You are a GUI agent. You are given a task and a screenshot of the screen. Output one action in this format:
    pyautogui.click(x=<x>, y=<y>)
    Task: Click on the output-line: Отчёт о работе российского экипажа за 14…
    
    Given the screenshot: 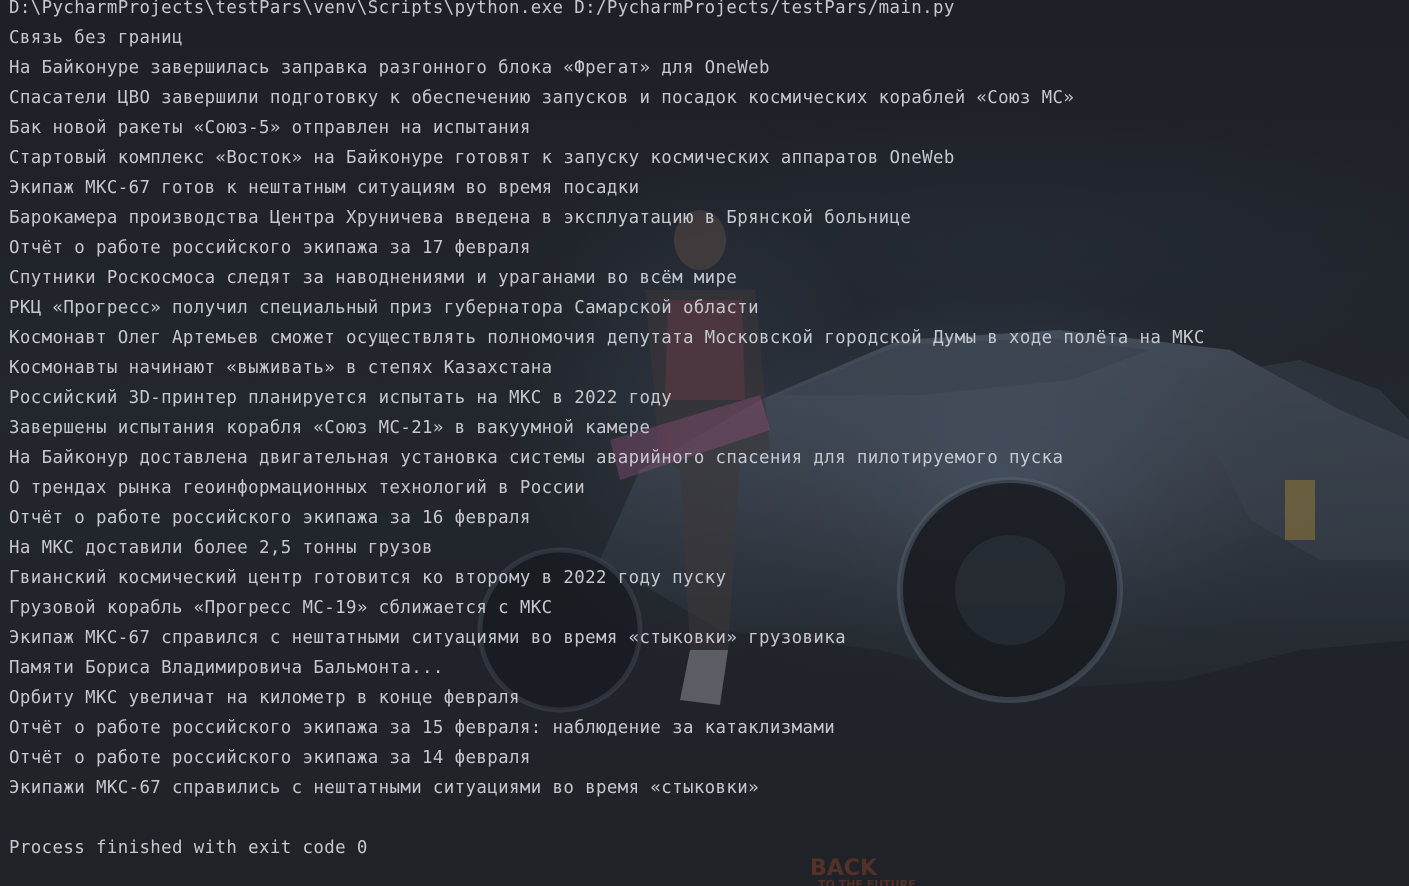 What is the action you would take?
    pyautogui.click(x=270, y=758)
    